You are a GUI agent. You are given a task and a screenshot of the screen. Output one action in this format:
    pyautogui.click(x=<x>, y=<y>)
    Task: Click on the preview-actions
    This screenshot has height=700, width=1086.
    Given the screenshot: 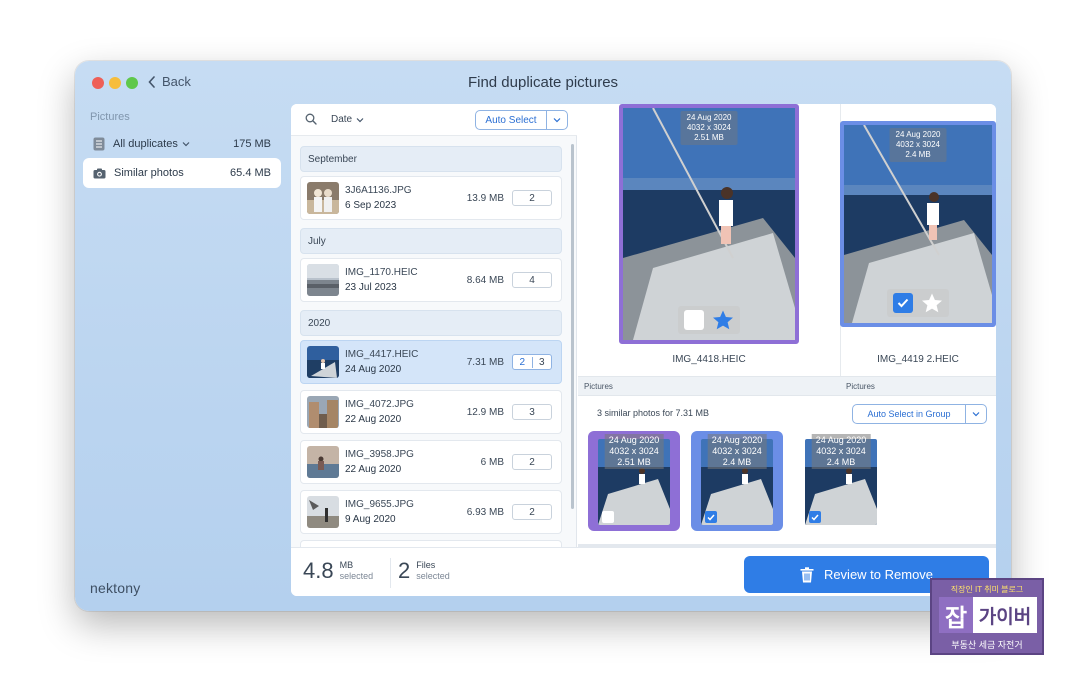 What is the action you would take?
    pyautogui.click(x=709, y=320)
    